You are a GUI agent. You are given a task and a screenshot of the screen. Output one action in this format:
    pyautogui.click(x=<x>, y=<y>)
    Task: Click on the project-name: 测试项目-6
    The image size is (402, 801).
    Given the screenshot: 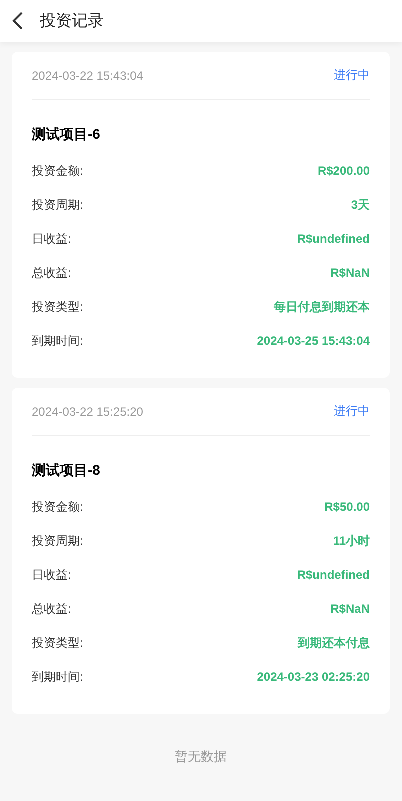 What is the action you would take?
    pyautogui.click(x=67, y=134)
    